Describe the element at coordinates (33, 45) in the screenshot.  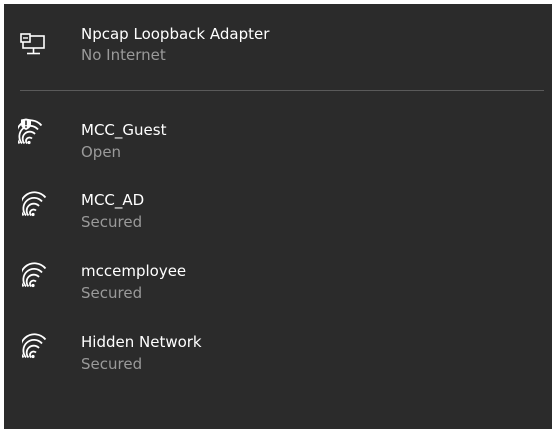
I see `ethernet-monitor-icon` at that location.